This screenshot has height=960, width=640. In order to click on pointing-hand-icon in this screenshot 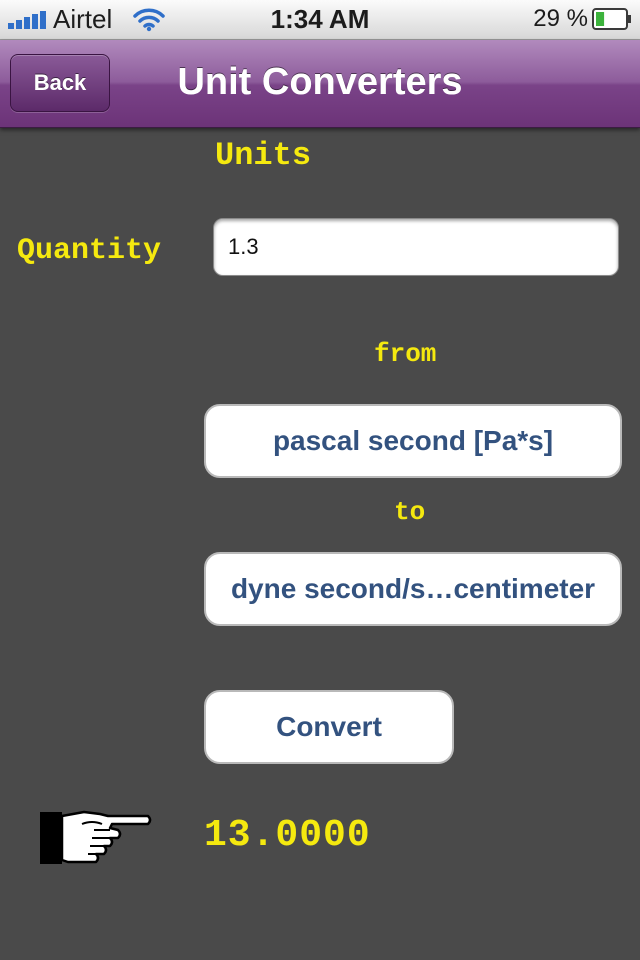, I will do `click(96, 837)`.